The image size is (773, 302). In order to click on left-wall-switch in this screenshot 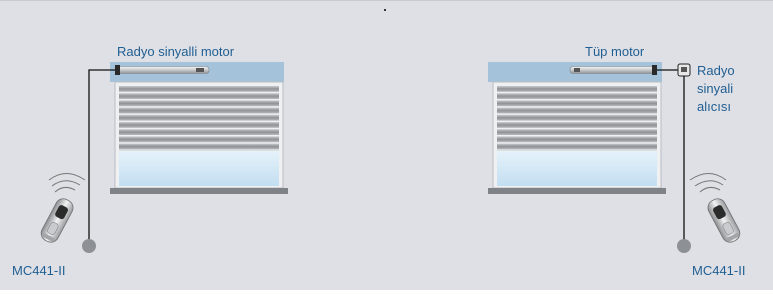, I will do `click(89, 246)`.